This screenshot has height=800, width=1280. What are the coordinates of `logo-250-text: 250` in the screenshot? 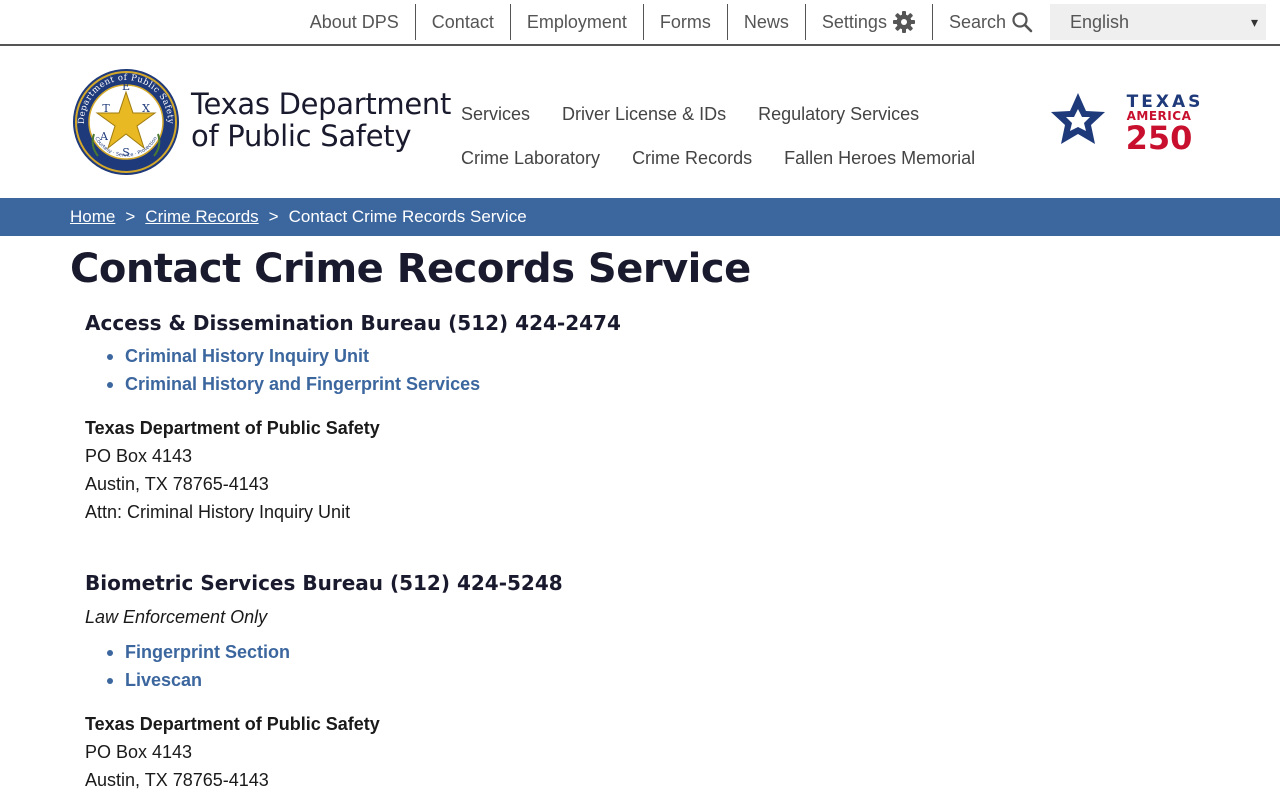 It's located at (1159, 135).